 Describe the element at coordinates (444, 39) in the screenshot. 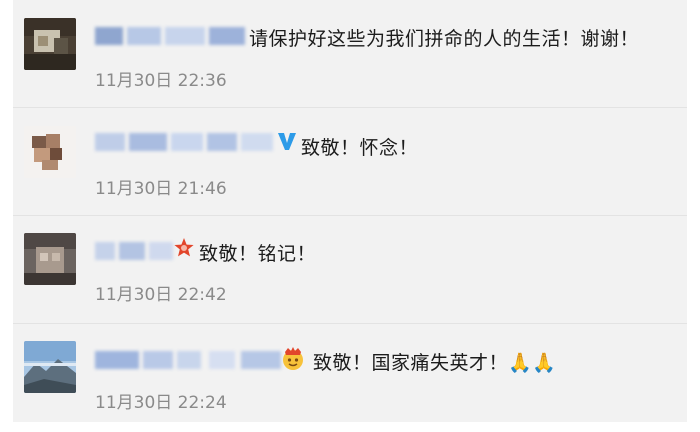

I see `comment-text: 请保护好这些为我们拼命的人的生活！谢谢！` at that location.